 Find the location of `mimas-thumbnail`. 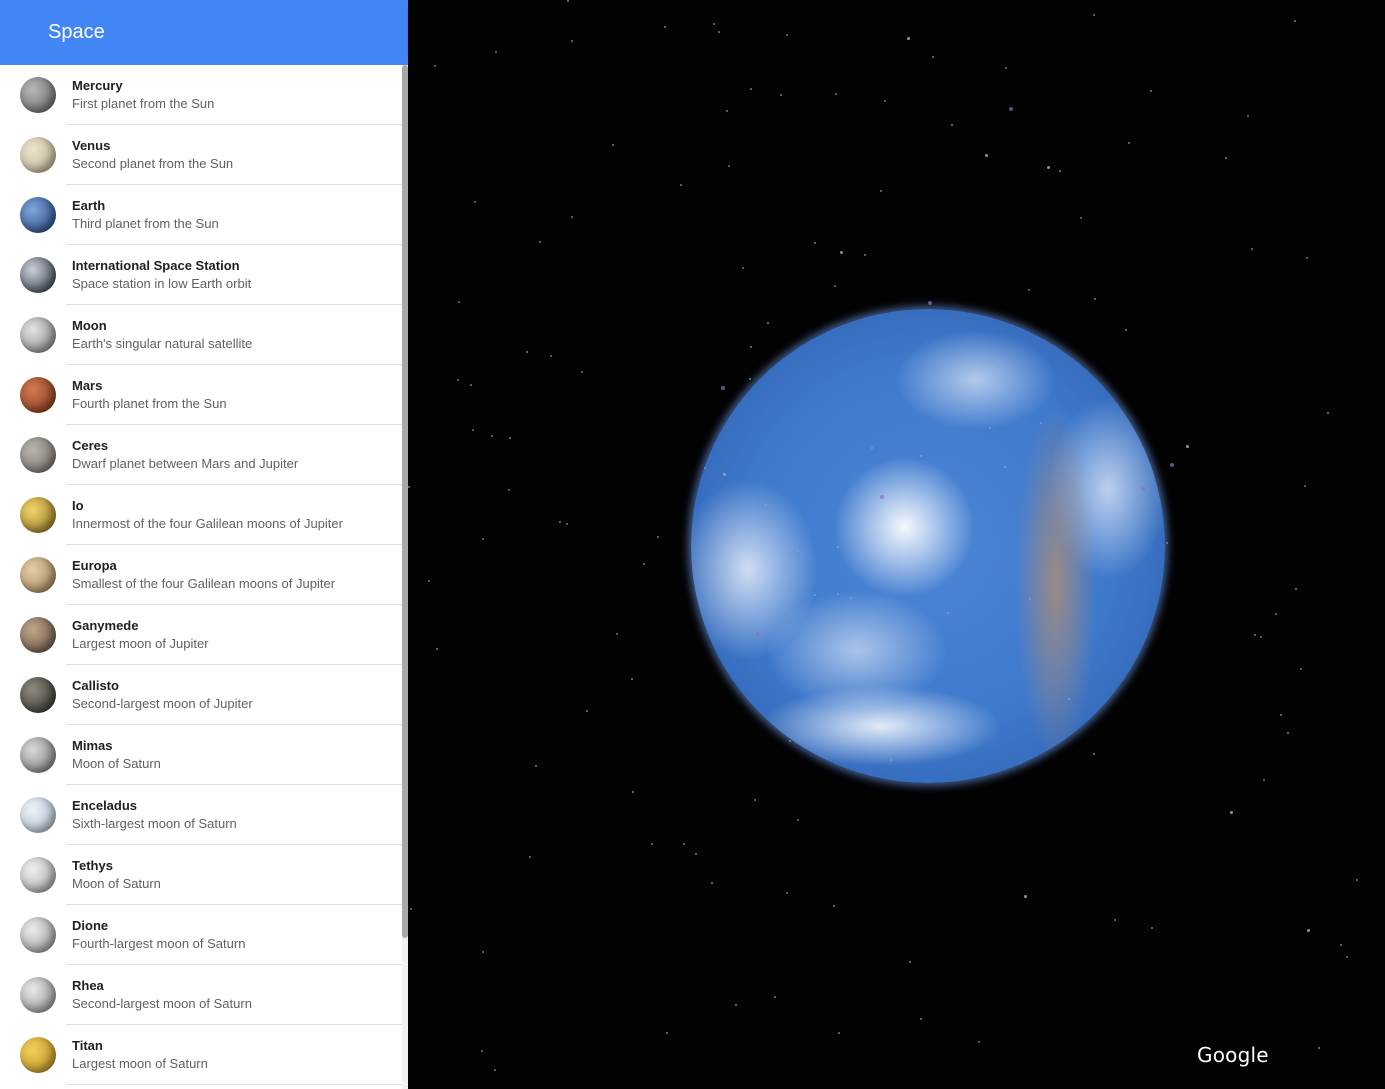

mimas-thumbnail is located at coordinates (38, 755).